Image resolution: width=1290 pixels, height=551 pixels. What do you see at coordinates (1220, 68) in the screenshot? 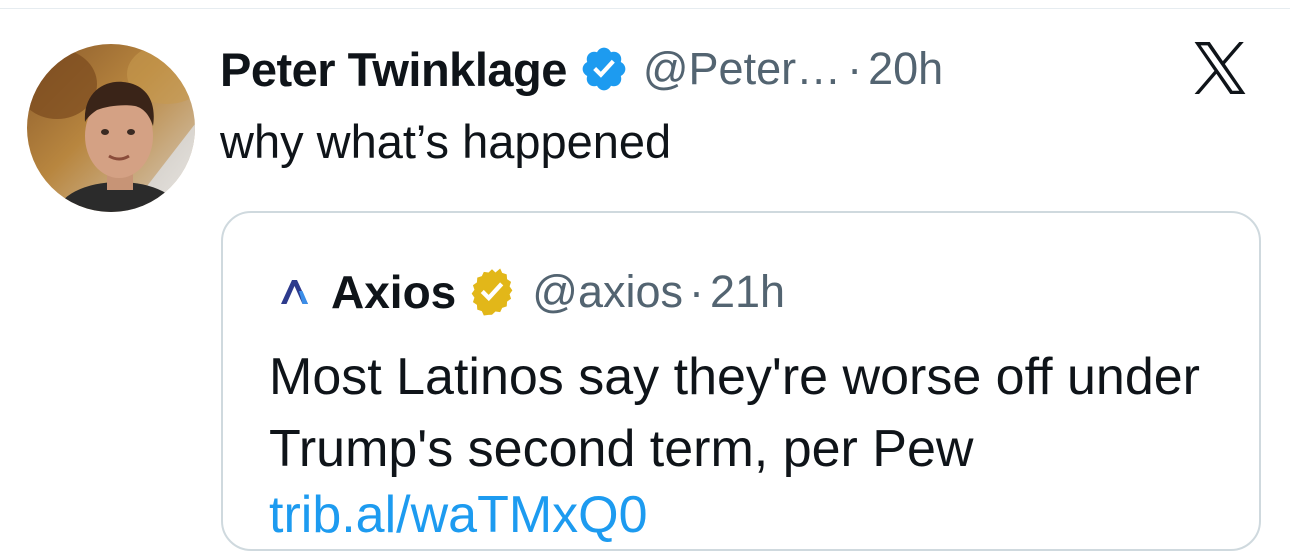
I see `x-logo-icon` at bounding box center [1220, 68].